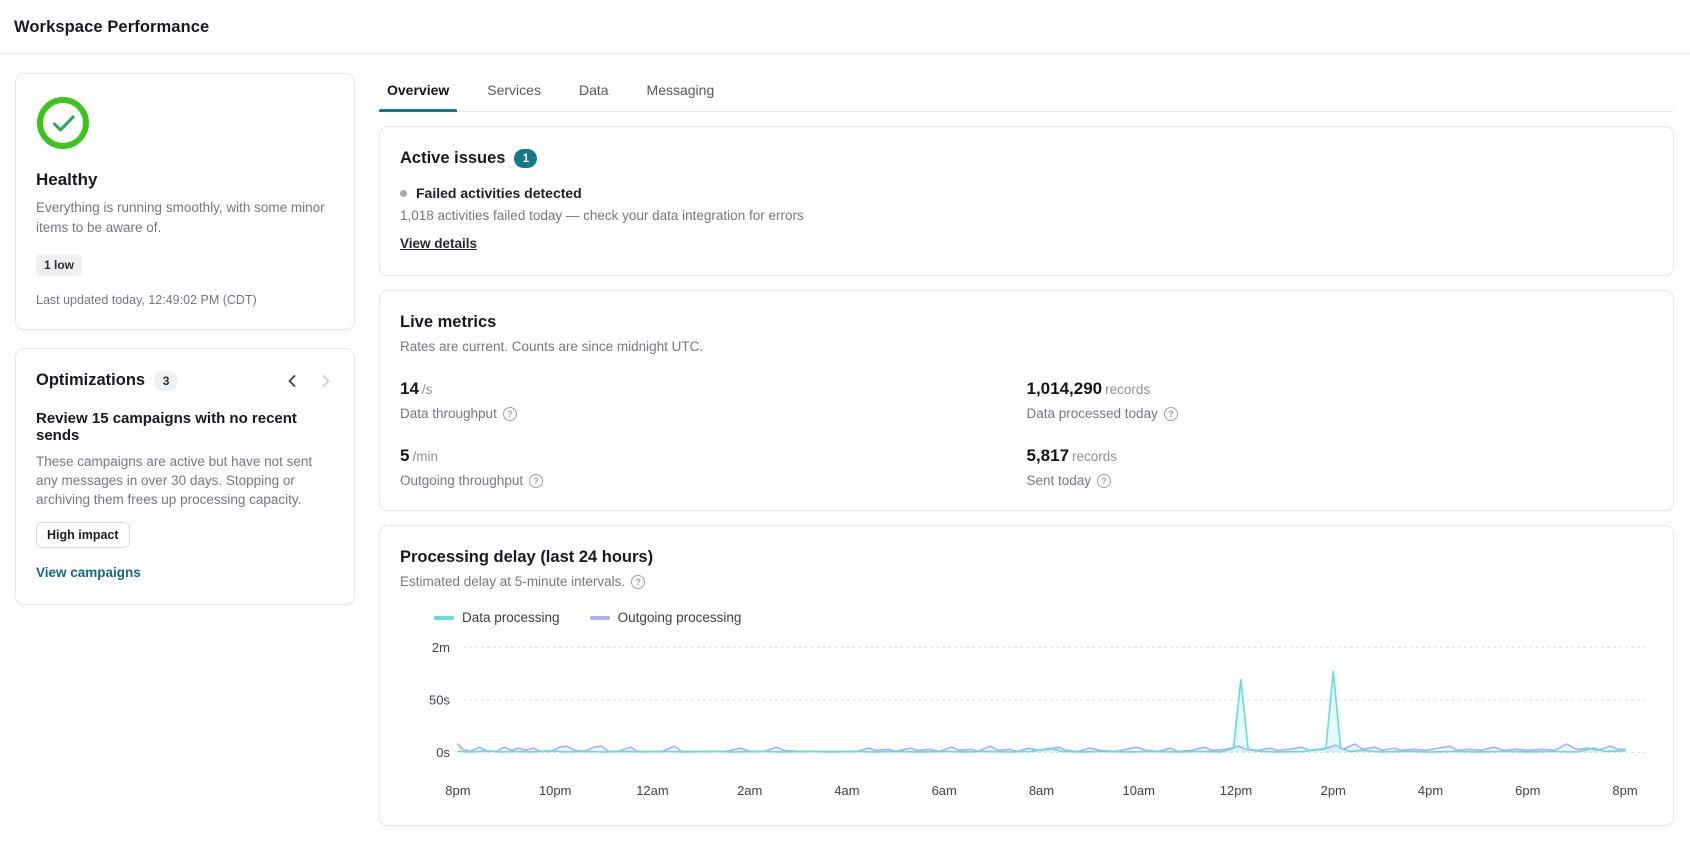 The width and height of the screenshot is (1690, 846). I want to click on metric-data-processed-today: 1,014,290 records Data processed today, so click(1340, 400).